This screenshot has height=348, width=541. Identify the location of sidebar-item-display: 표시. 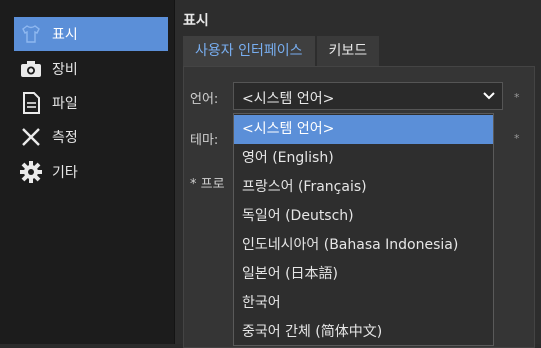
(91, 34).